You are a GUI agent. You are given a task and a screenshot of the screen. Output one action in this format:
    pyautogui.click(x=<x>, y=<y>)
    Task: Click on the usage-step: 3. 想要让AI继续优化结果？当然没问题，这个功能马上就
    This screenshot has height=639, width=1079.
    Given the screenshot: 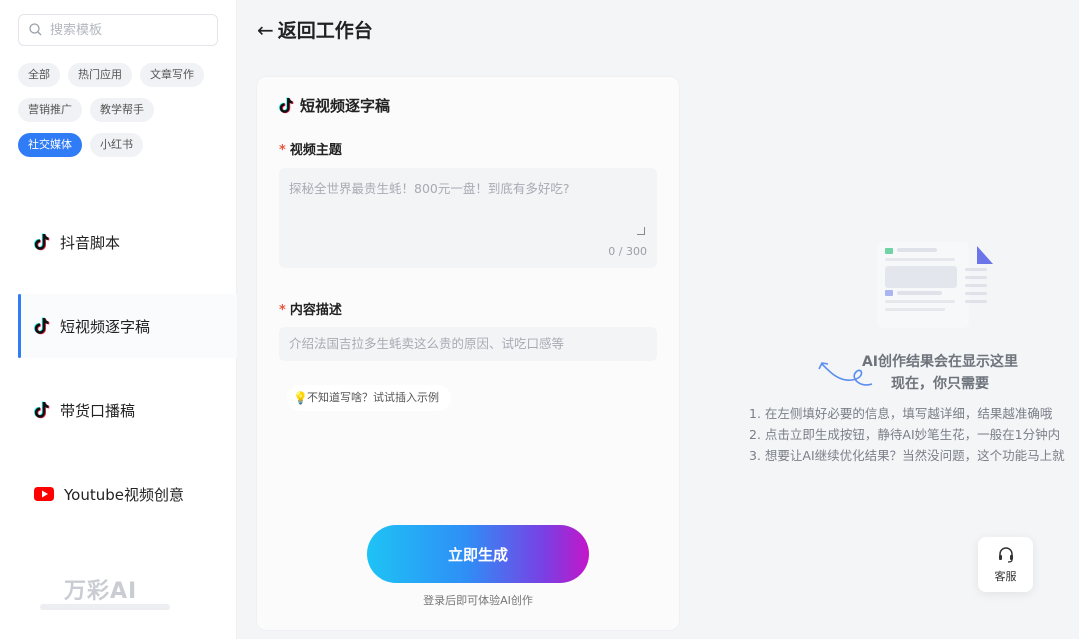 What is the action you would take?
    pyautogui.click(x=907, y=455)
    